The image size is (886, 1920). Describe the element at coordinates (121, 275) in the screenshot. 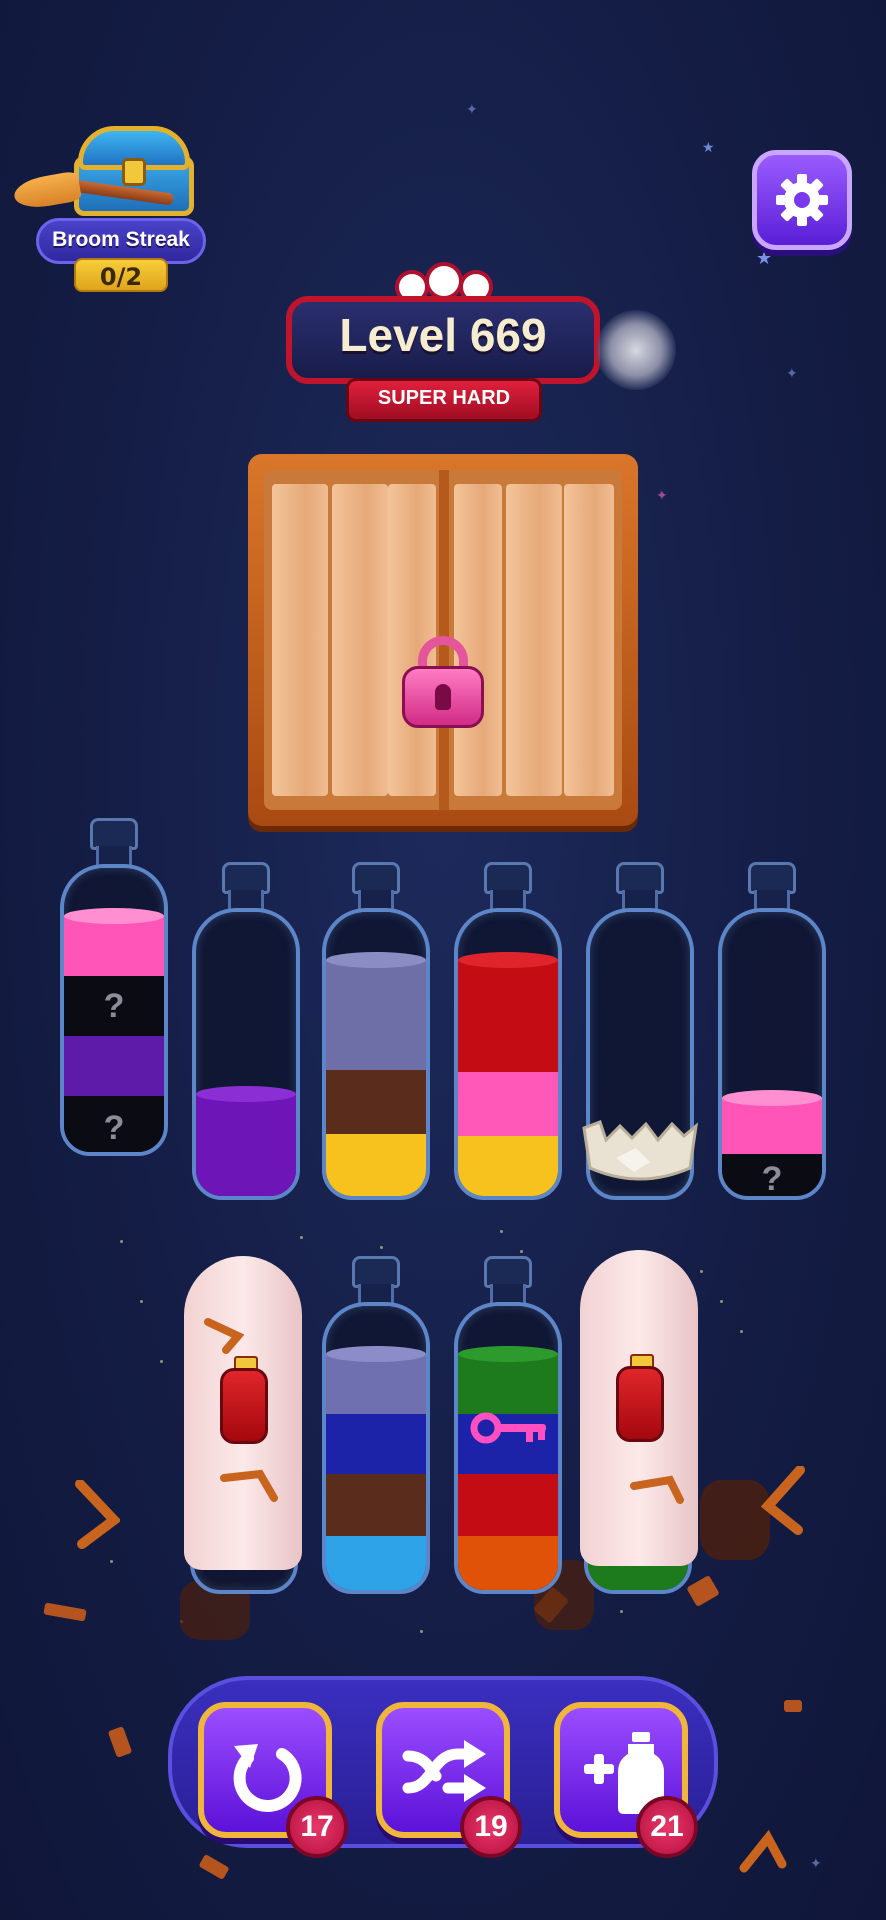

I see `streak-progress: 0/2` at that location.